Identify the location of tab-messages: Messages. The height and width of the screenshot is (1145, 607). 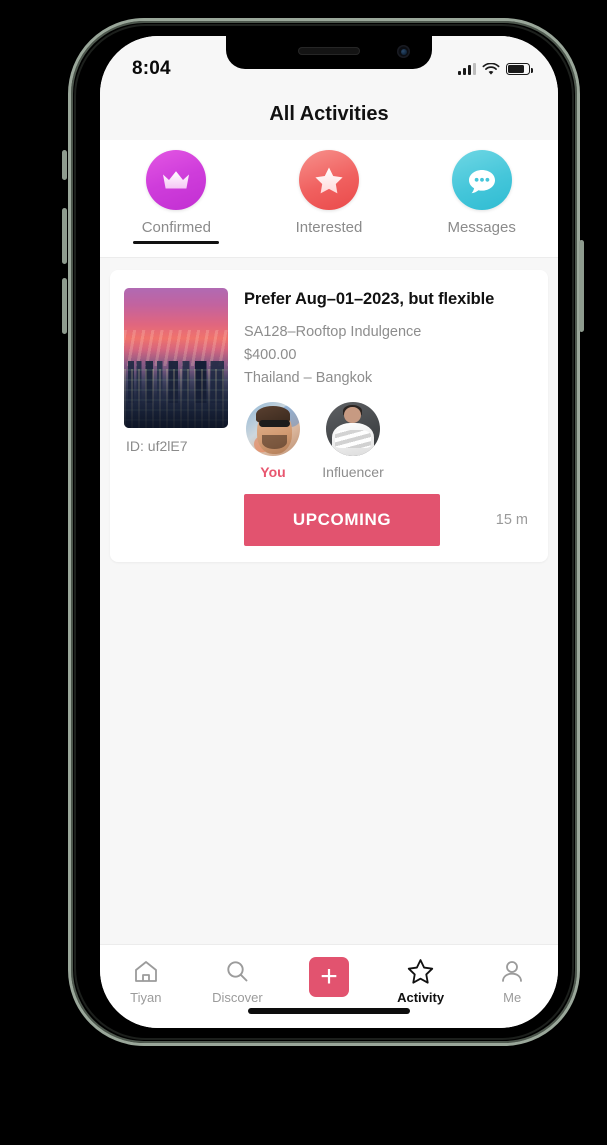
(482, 197).